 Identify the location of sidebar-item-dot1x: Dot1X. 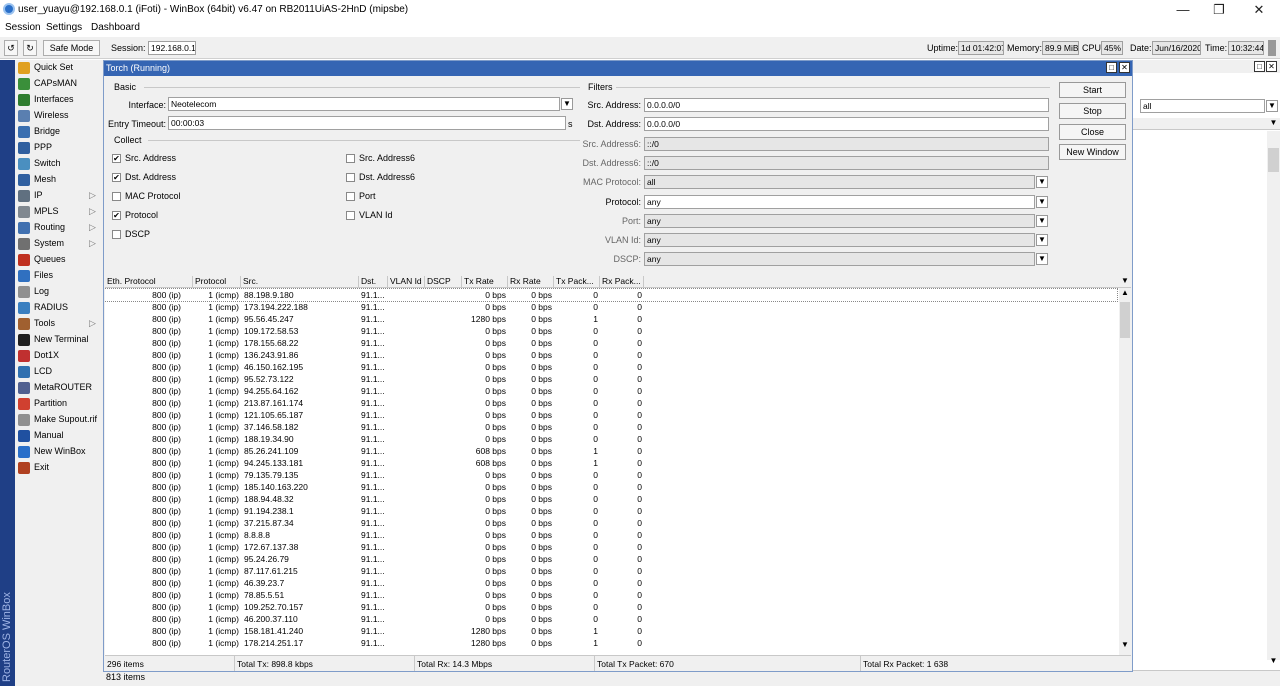
(59, 356).